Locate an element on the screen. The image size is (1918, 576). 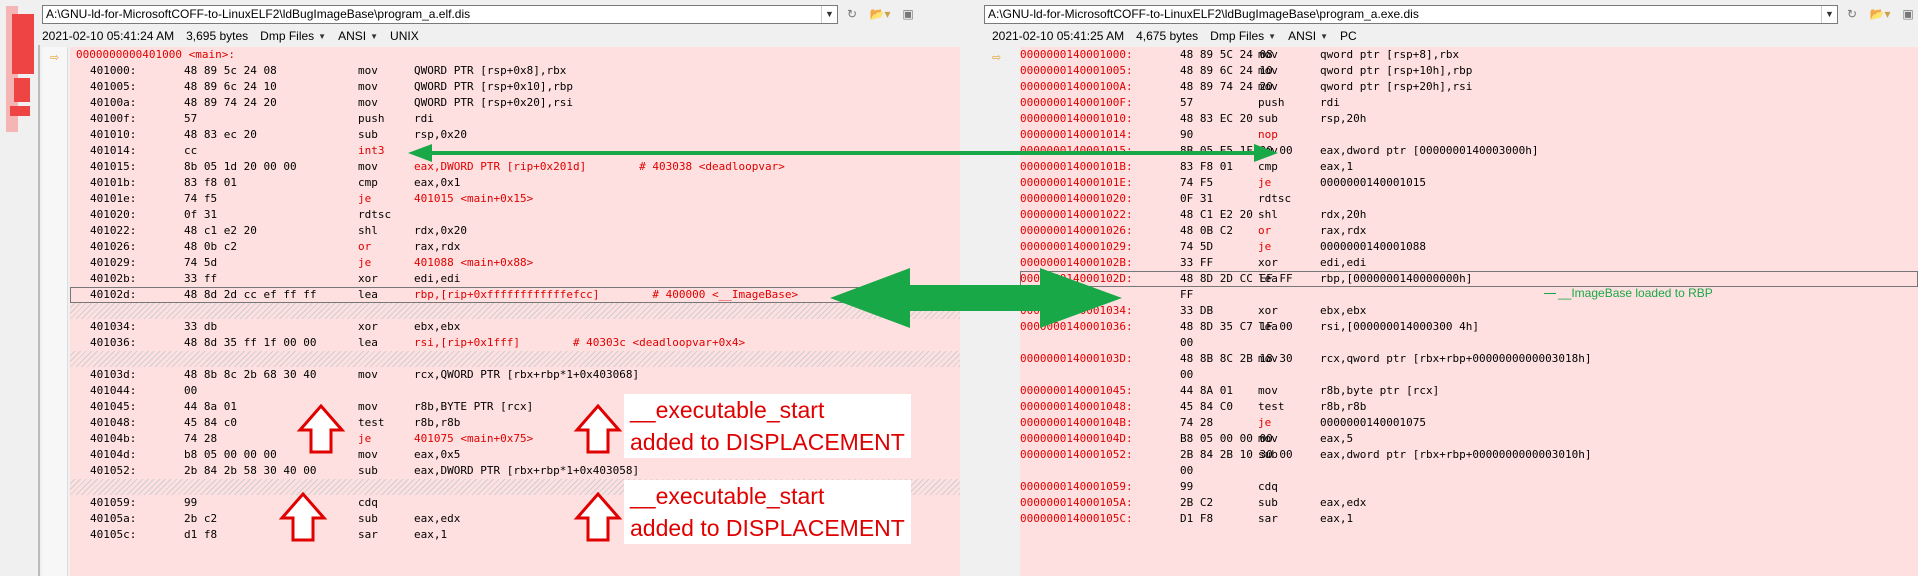
right-eol-value: PC is located at coordinates (1348, 36).